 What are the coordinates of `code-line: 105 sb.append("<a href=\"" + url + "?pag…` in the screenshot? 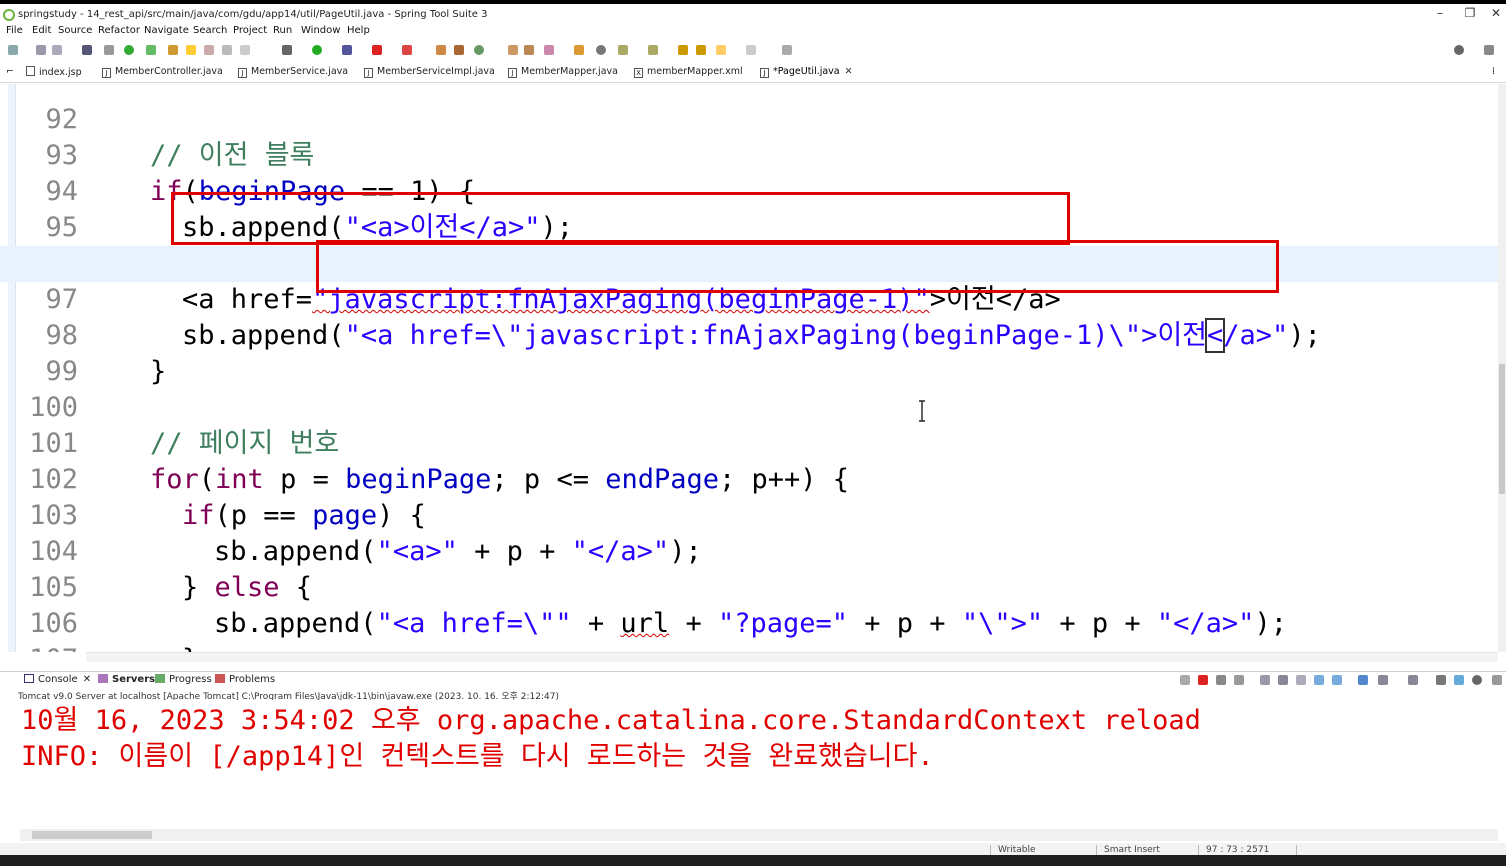 It's located at (750, 586).